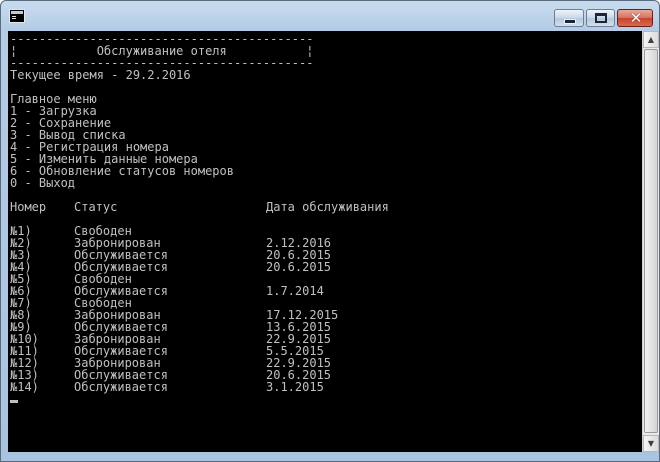 The height and width of the screenshot is (462, 660). What do you see at coordinates (569, 18) in the screenshot?
I see `minimize-button` at bounding box center [569, 18].